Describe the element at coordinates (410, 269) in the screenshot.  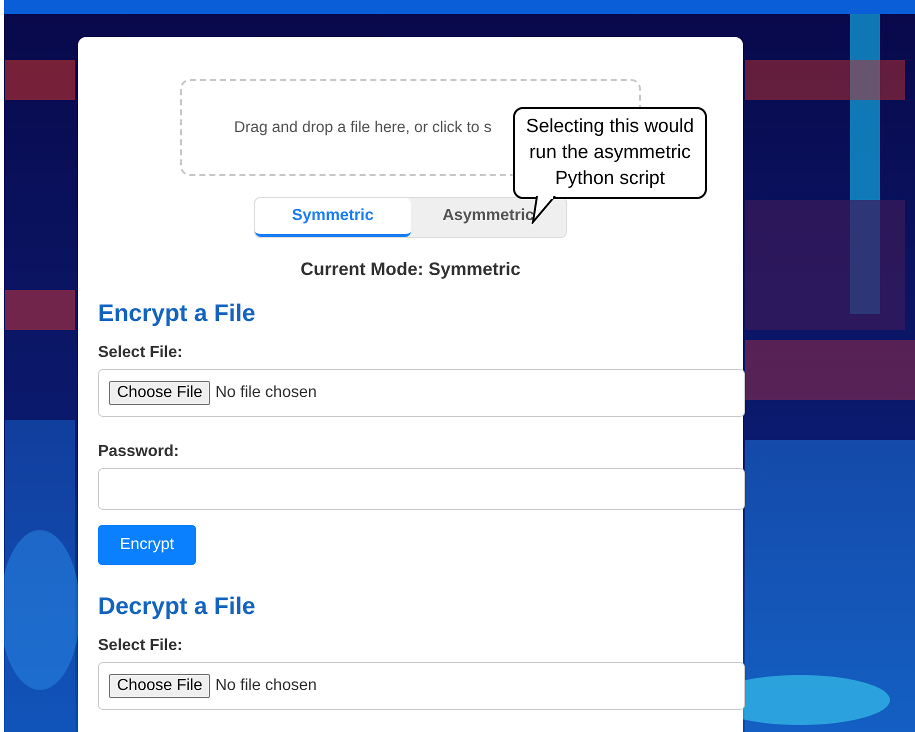
I see `current-mode-text: Current Mode: Symmetric` at that location.